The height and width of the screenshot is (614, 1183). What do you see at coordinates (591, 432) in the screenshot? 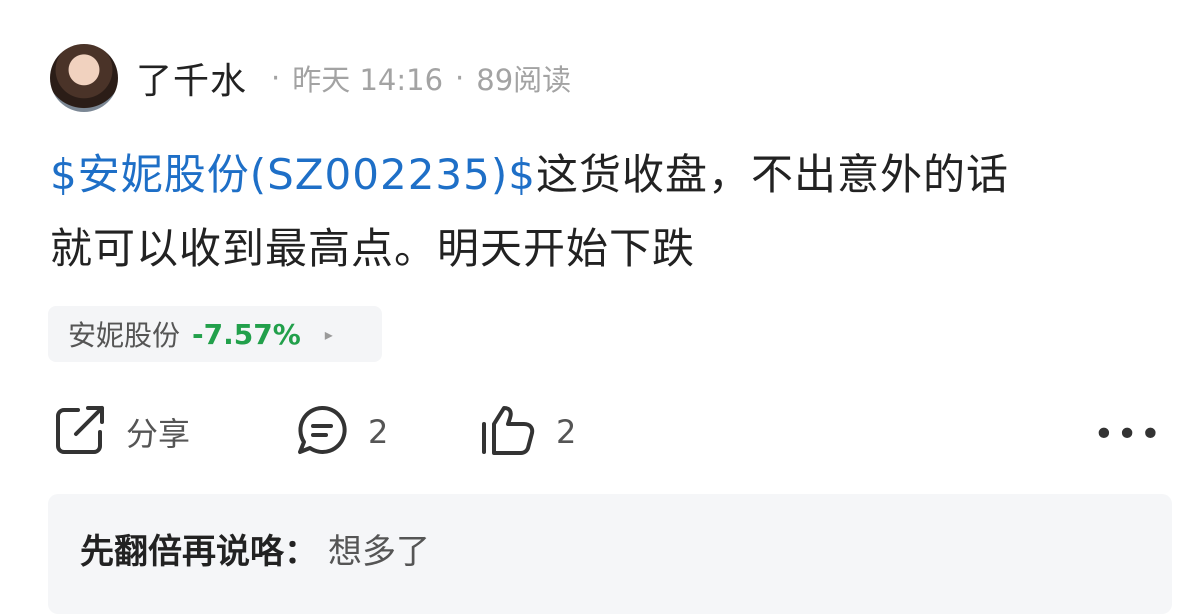
I see `action-bar: 分享 2 2 •••` at bounding box center [591, 432].